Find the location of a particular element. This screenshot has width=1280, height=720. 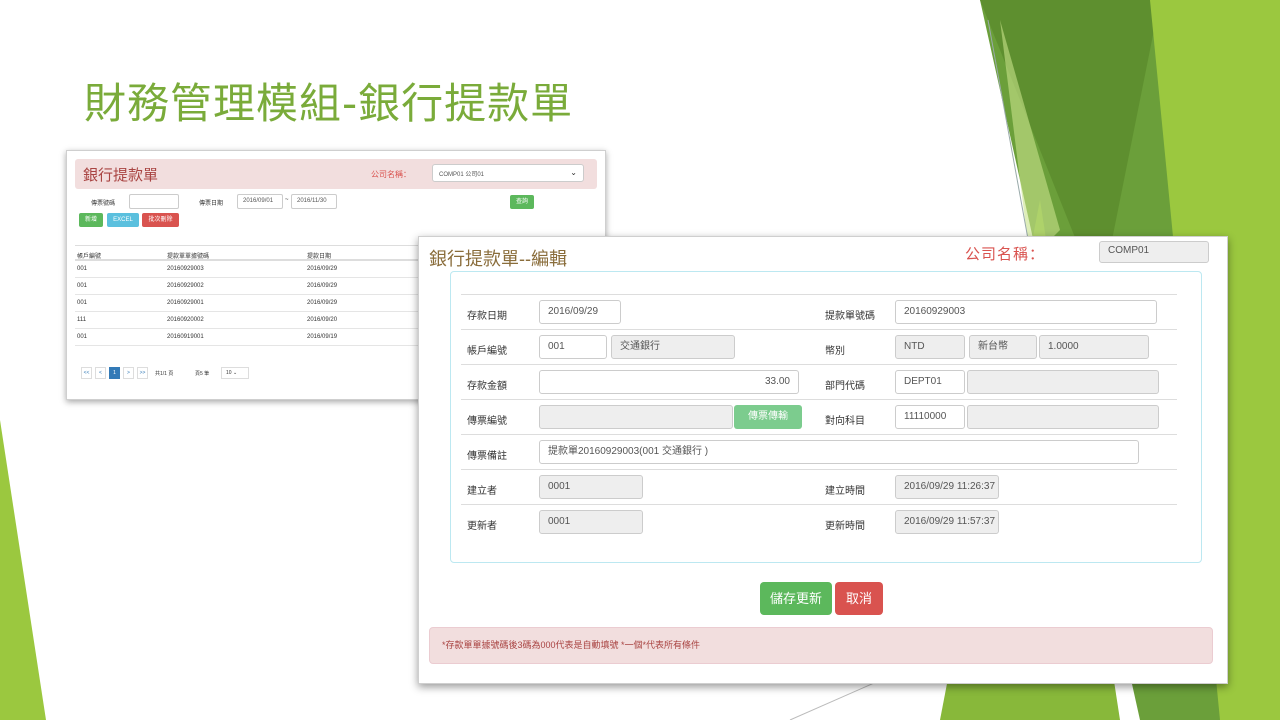

date-to-input: 2016/11/30 is located at coordinates (314, 201).